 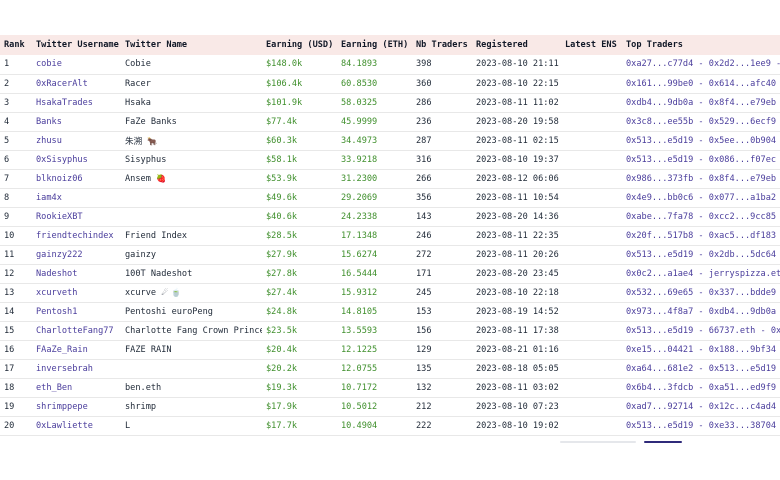 I want to click on cell-top-traders: 0x20f...517b8 - 0xac5...df183 - 0, so click(x=701, y=235).